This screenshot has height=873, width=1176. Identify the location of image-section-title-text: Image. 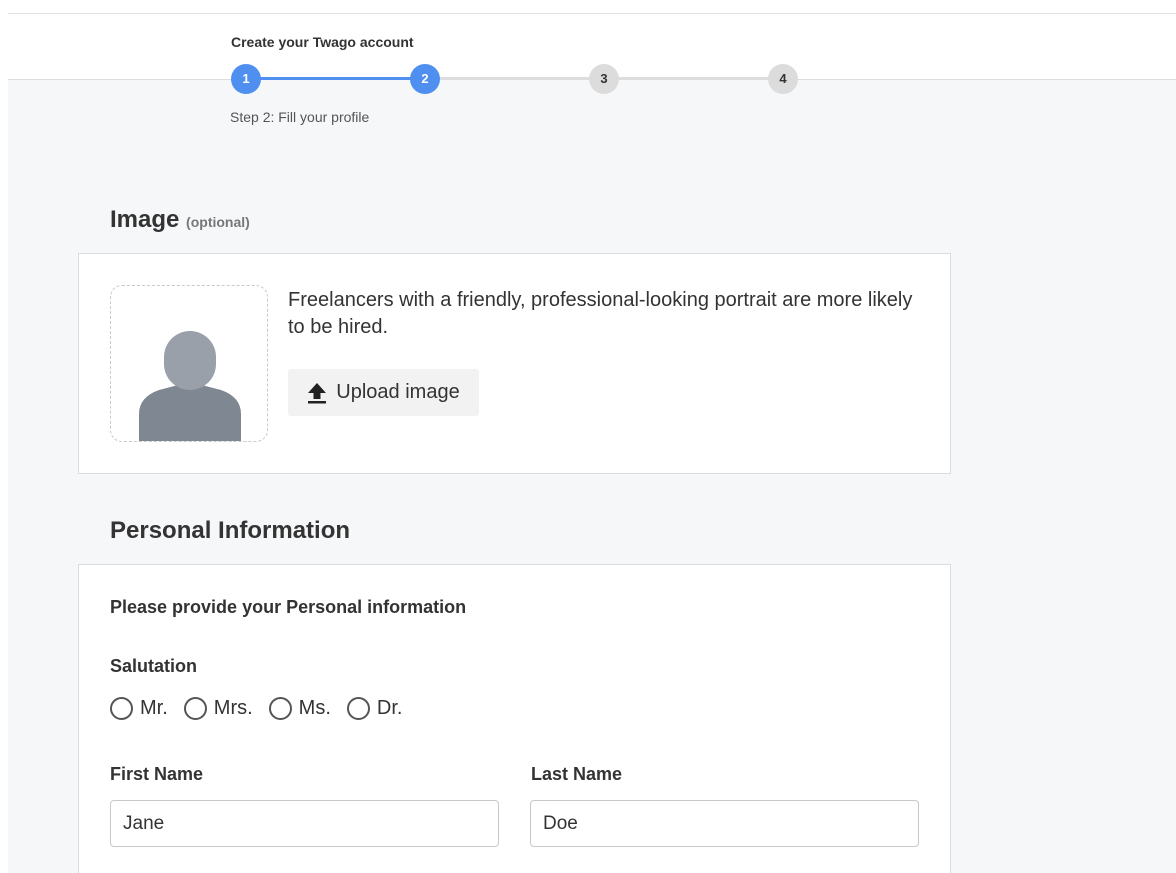
(145, 219).